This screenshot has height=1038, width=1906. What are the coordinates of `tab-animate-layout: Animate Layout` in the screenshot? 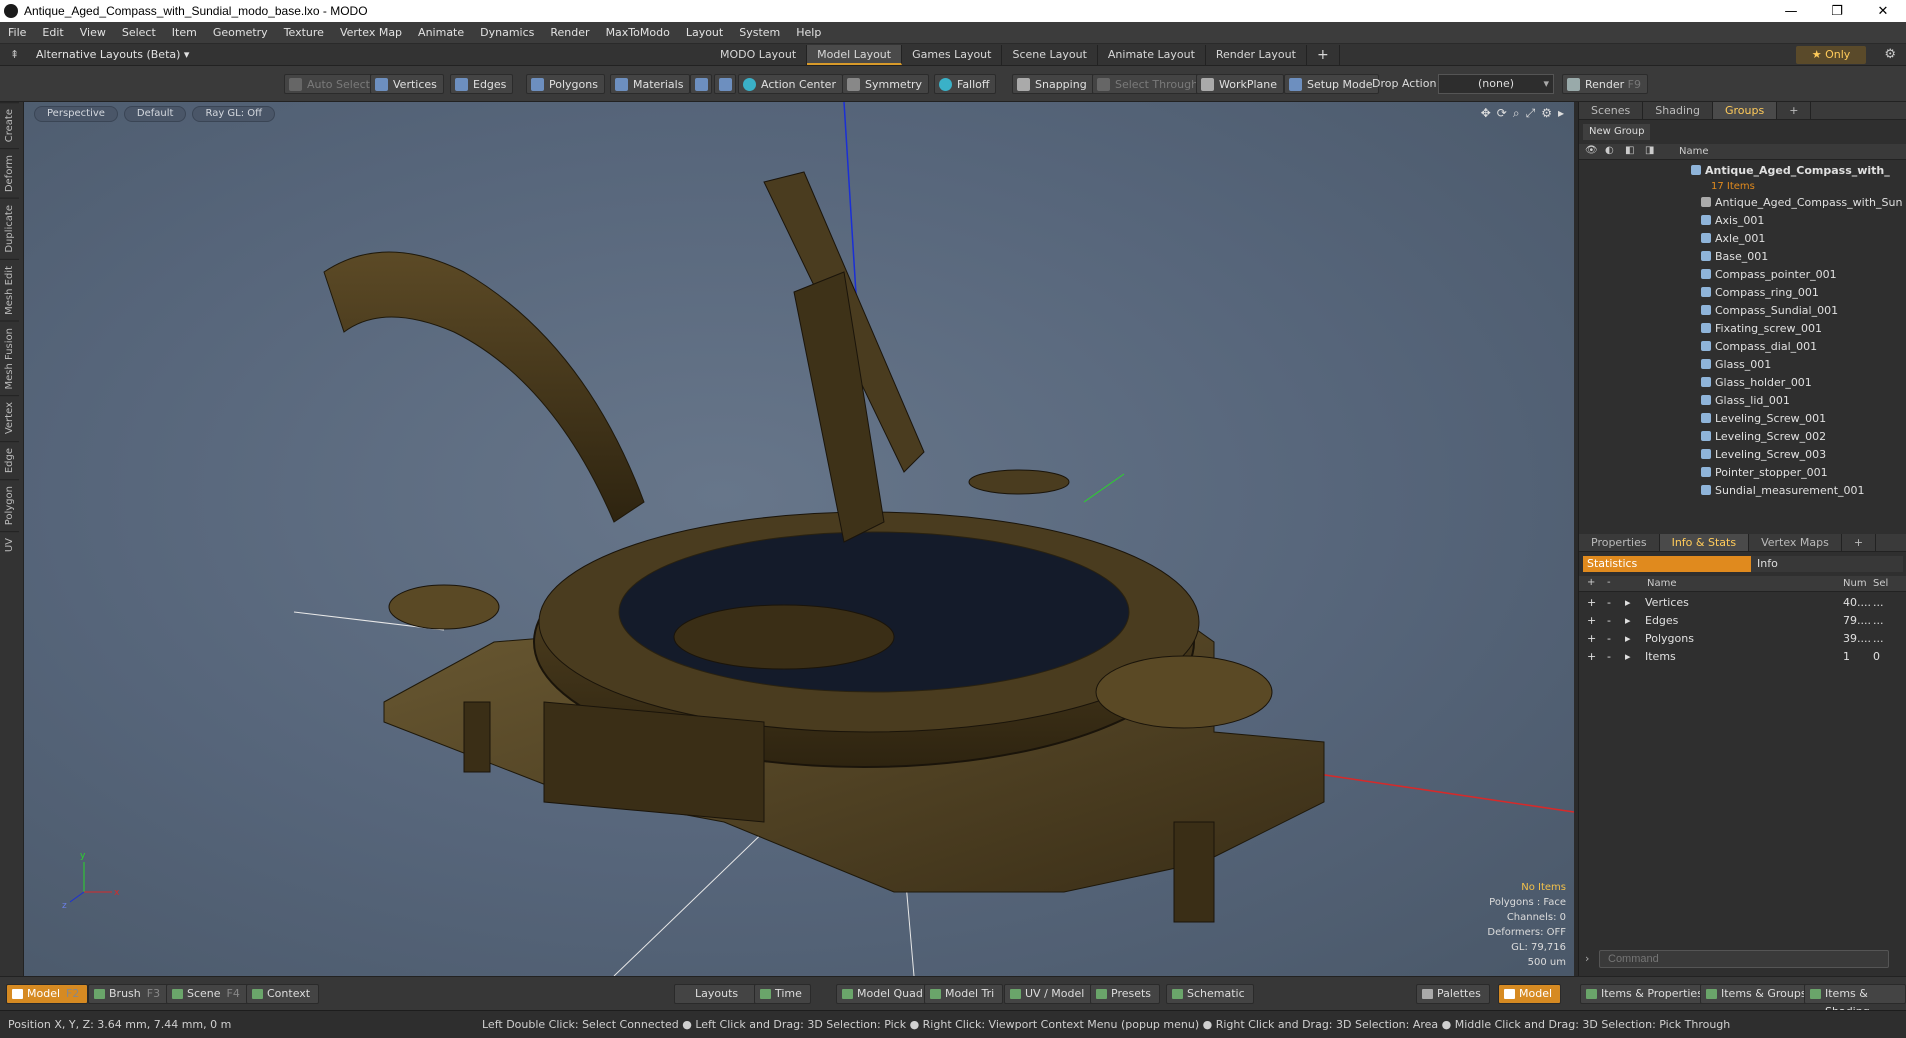 It's located at (1152, 55).